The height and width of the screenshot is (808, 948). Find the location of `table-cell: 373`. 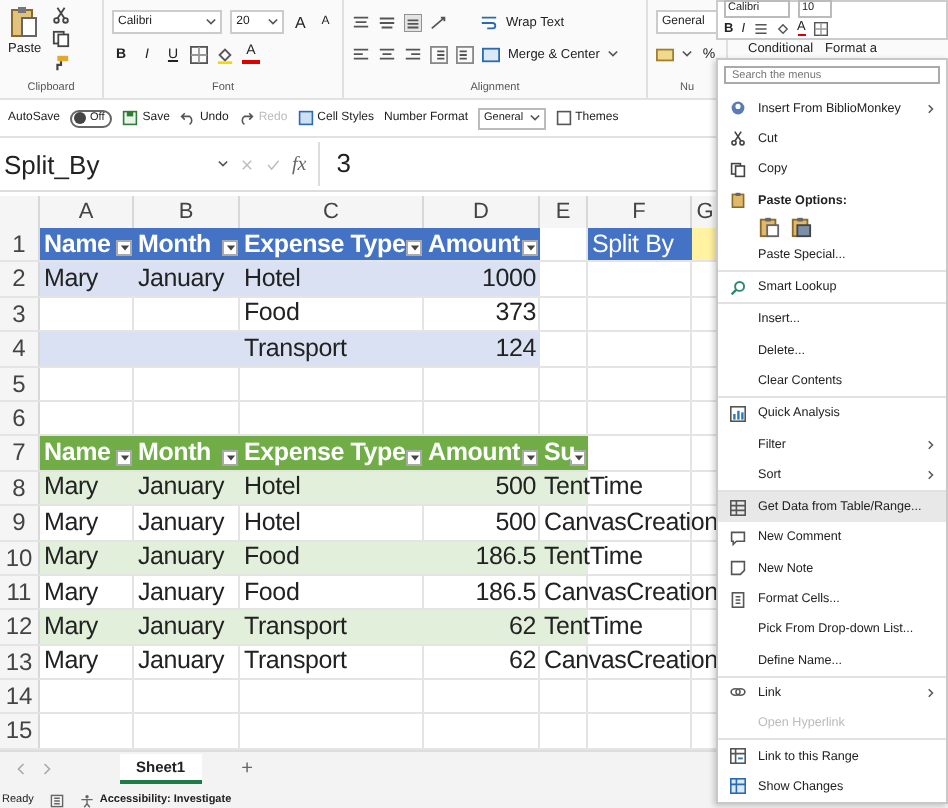

table-cell: 373 is located at coordinates (515, 313).